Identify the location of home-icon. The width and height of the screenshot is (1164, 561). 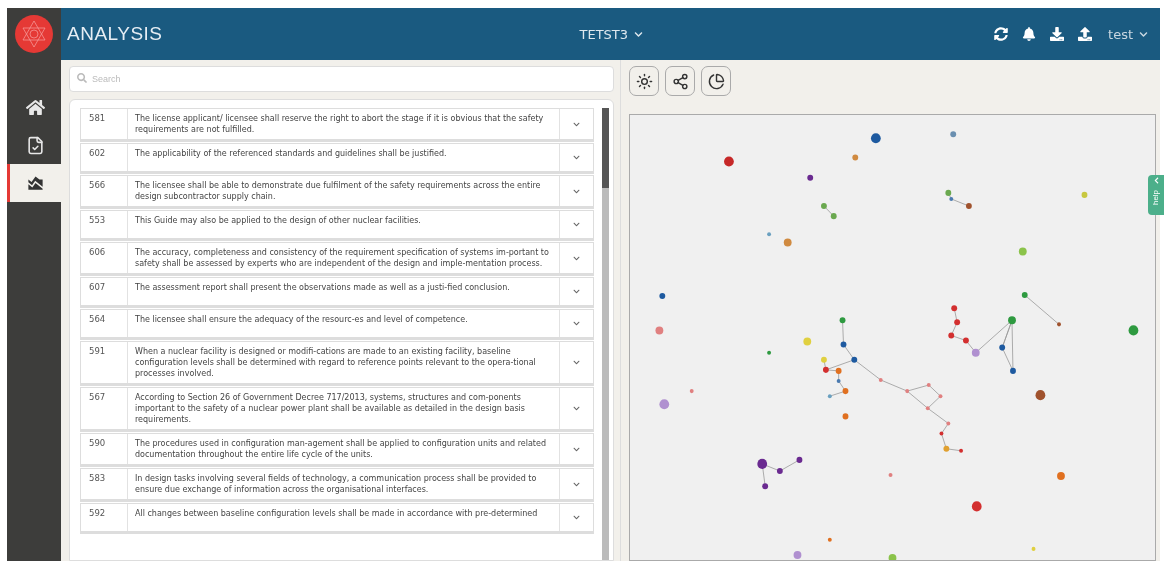
(35, 107).